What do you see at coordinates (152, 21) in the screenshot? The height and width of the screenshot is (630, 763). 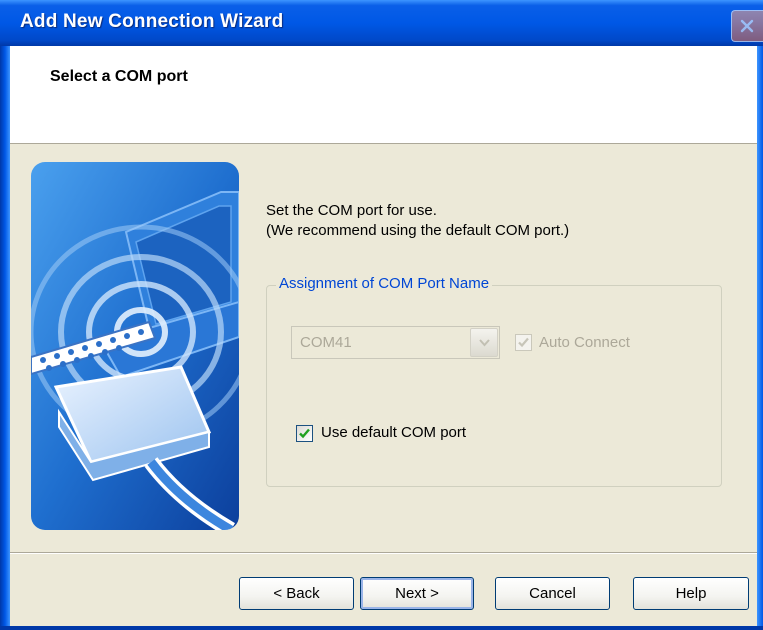 I see `window-title: Add New Connection Wizard` at bounding box center [152, 21].